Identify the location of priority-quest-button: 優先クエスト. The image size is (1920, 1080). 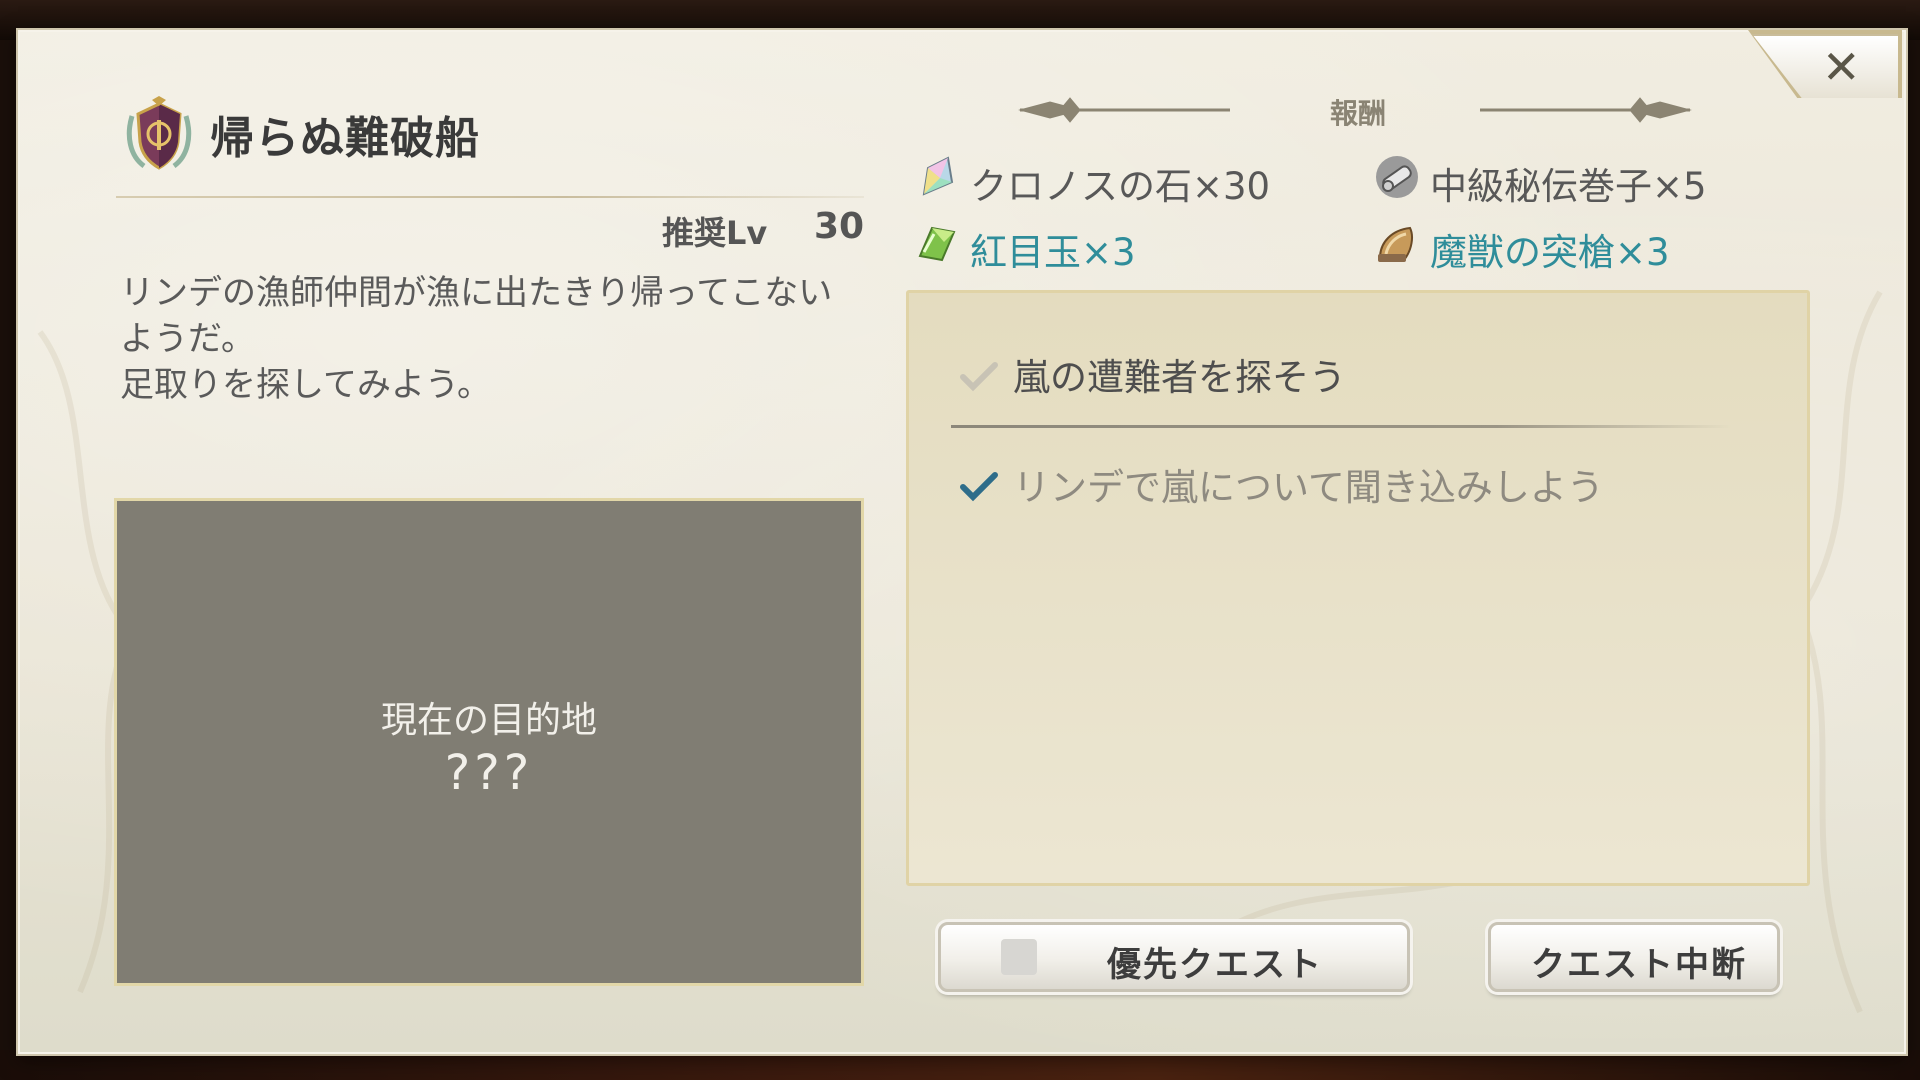
(1174, 957).